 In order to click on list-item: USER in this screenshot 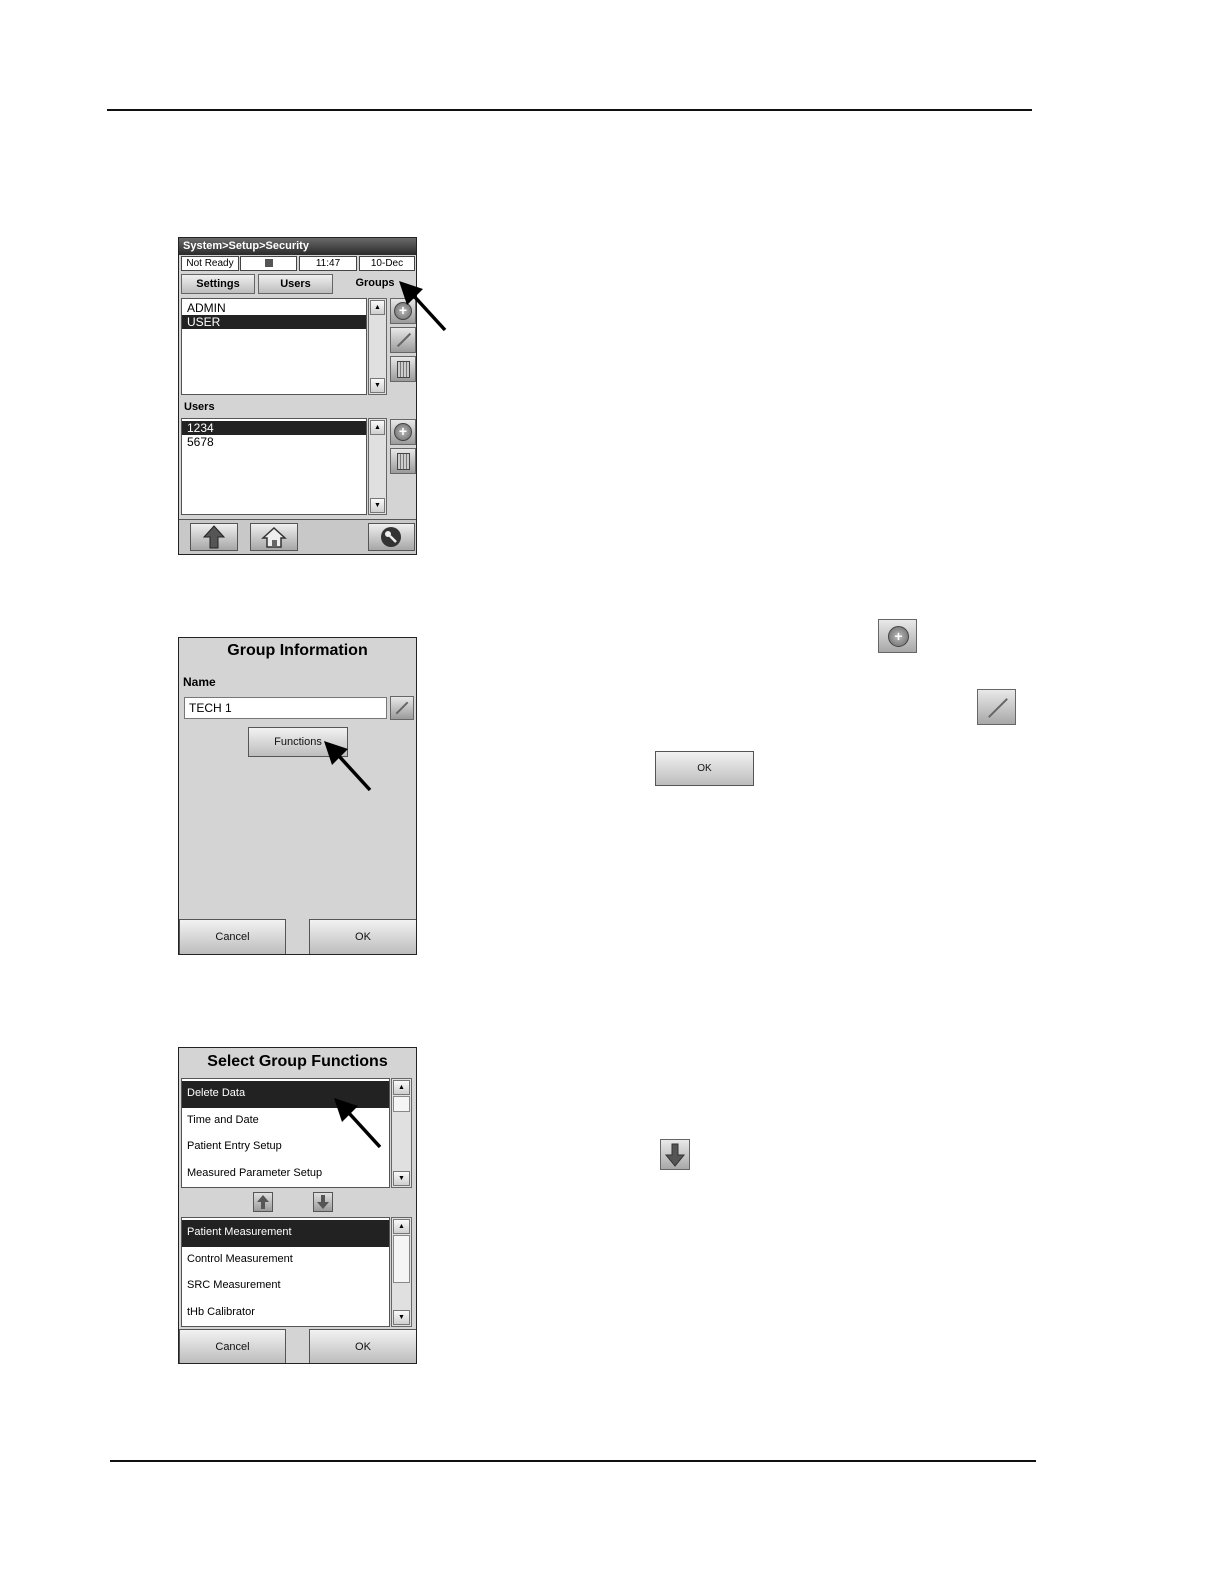, I will do `click(274, 322)`.